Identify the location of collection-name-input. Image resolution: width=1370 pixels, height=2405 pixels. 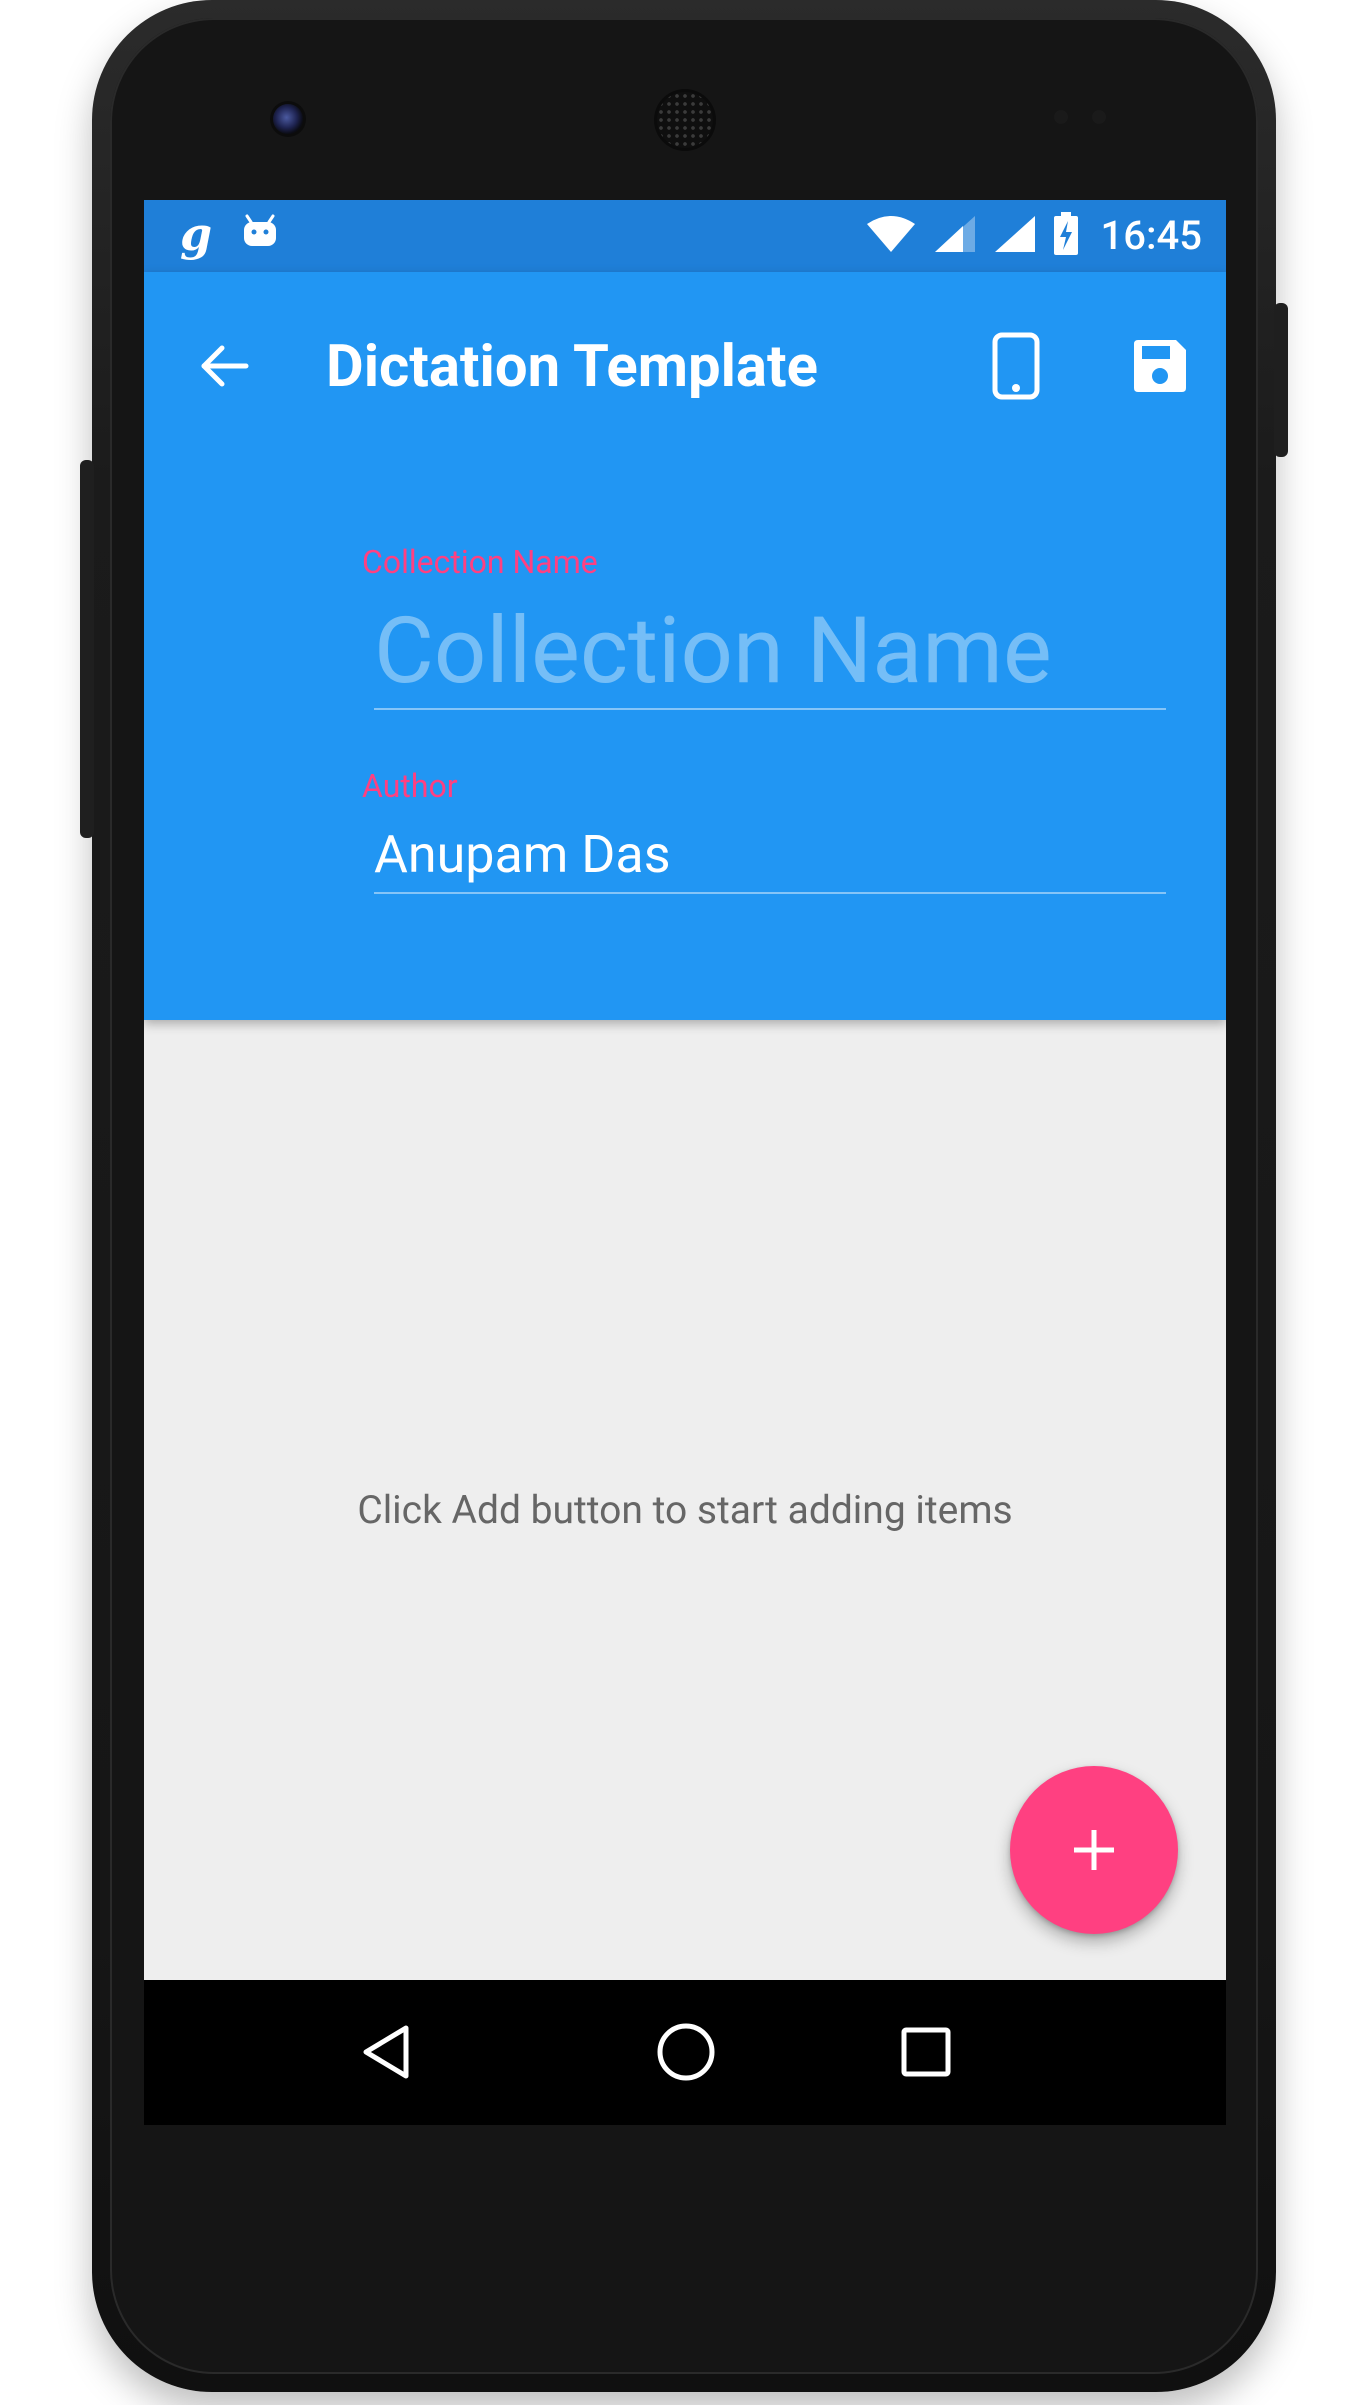
(770, 656).